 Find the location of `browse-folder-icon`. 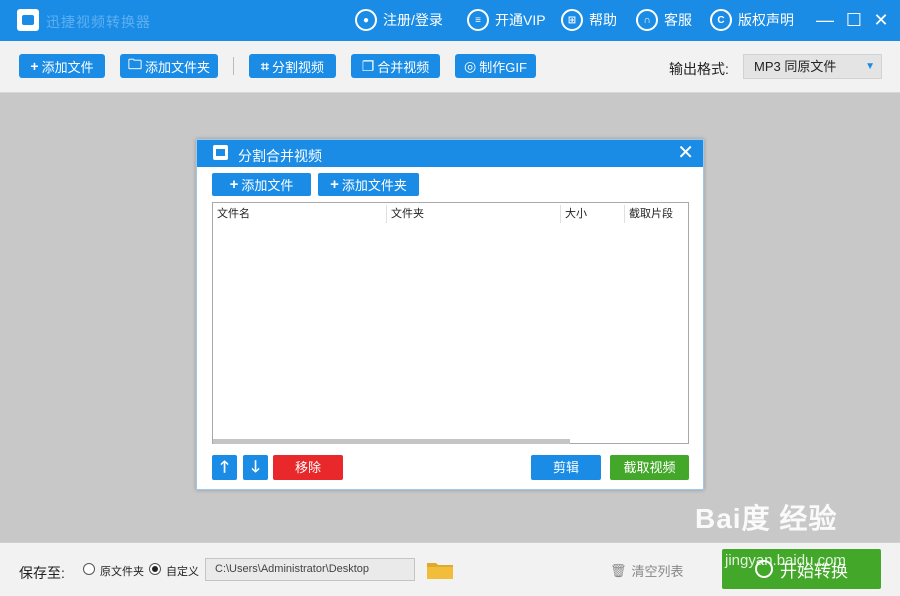

browse-folder-icon is located at coordinates (440, 570).